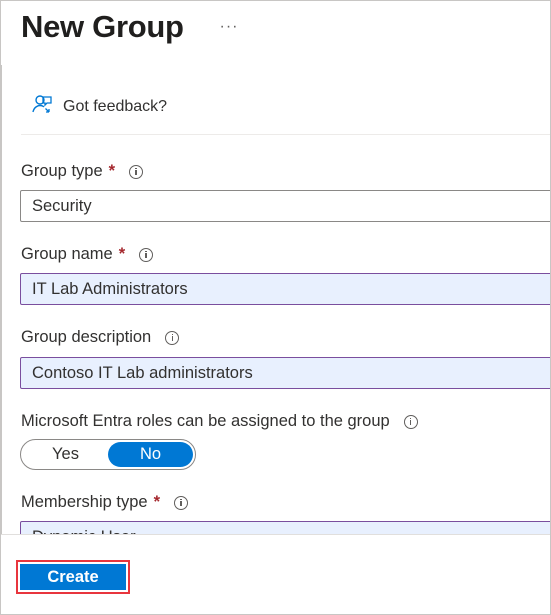 The height and width of the screenshot is (615, 551). I want to click on toggle-option-no: No, so click(150, 454).